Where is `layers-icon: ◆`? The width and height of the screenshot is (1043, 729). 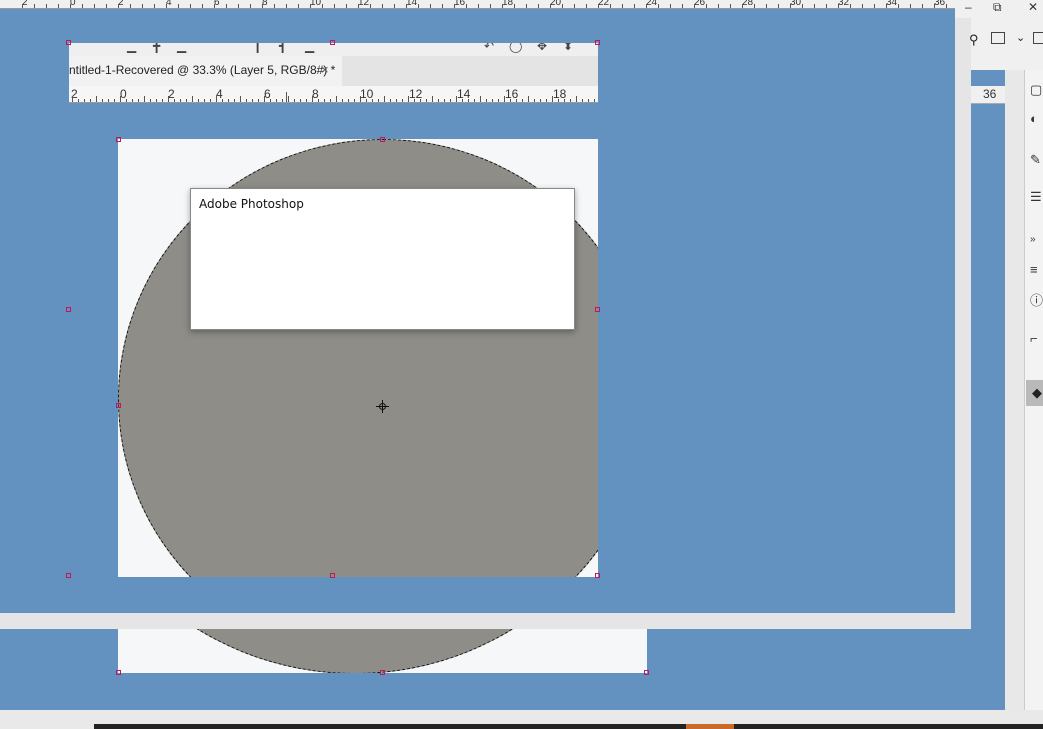
layers-icon: ◆ is located at coordinates (1037, 392).